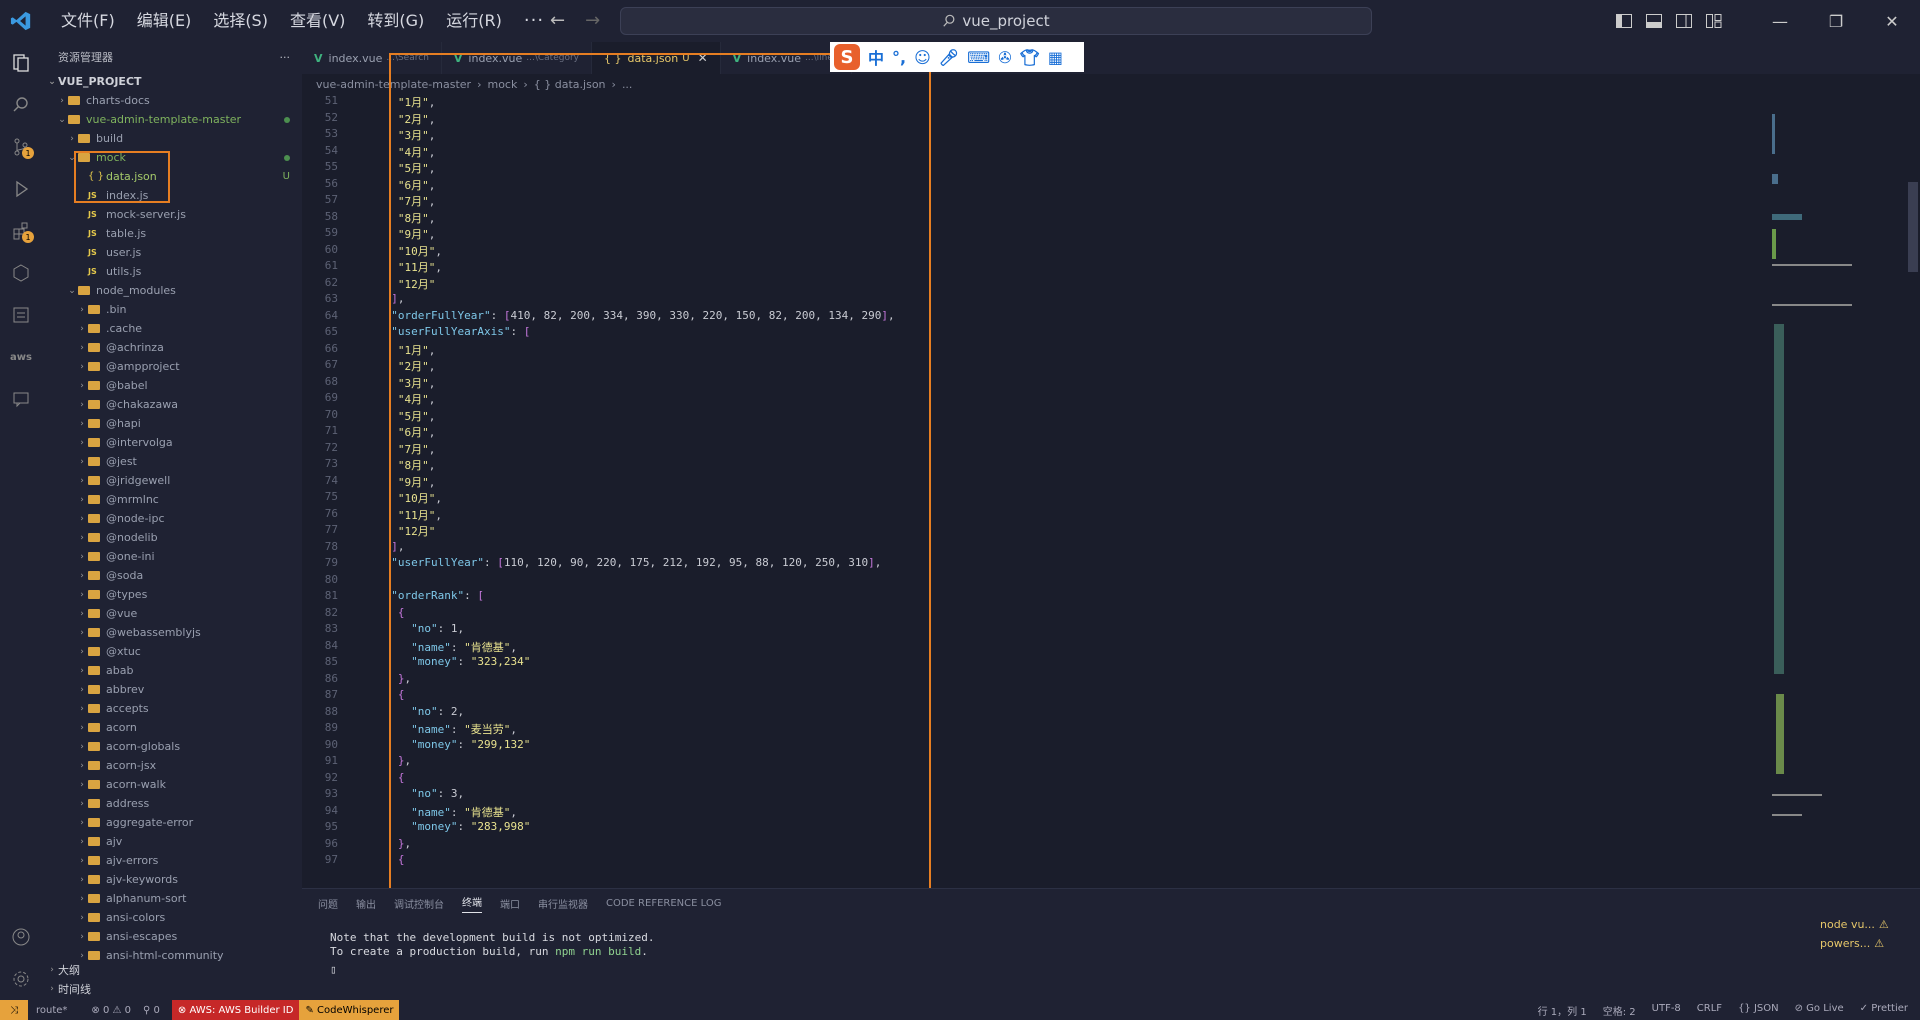  I want to click on toggle-panel-icon, so click(1654, 21).